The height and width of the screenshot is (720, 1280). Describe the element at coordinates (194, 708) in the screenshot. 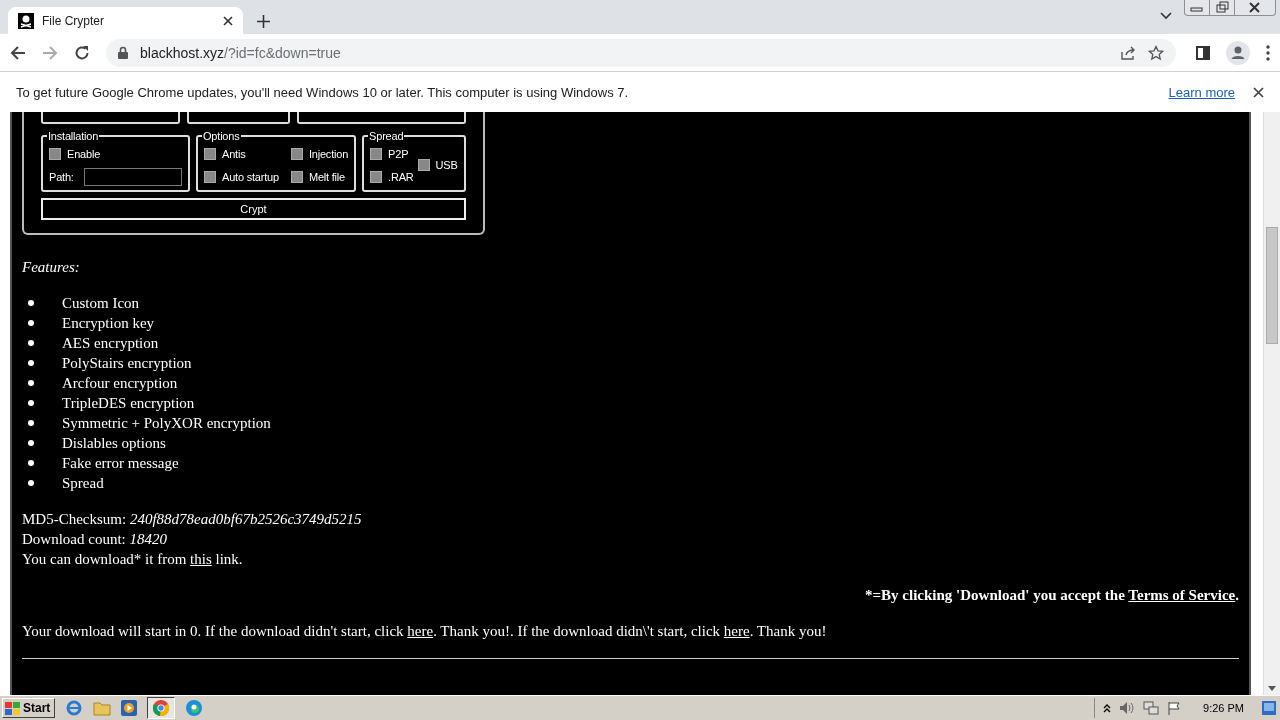

I see `edge-icon` at that location.